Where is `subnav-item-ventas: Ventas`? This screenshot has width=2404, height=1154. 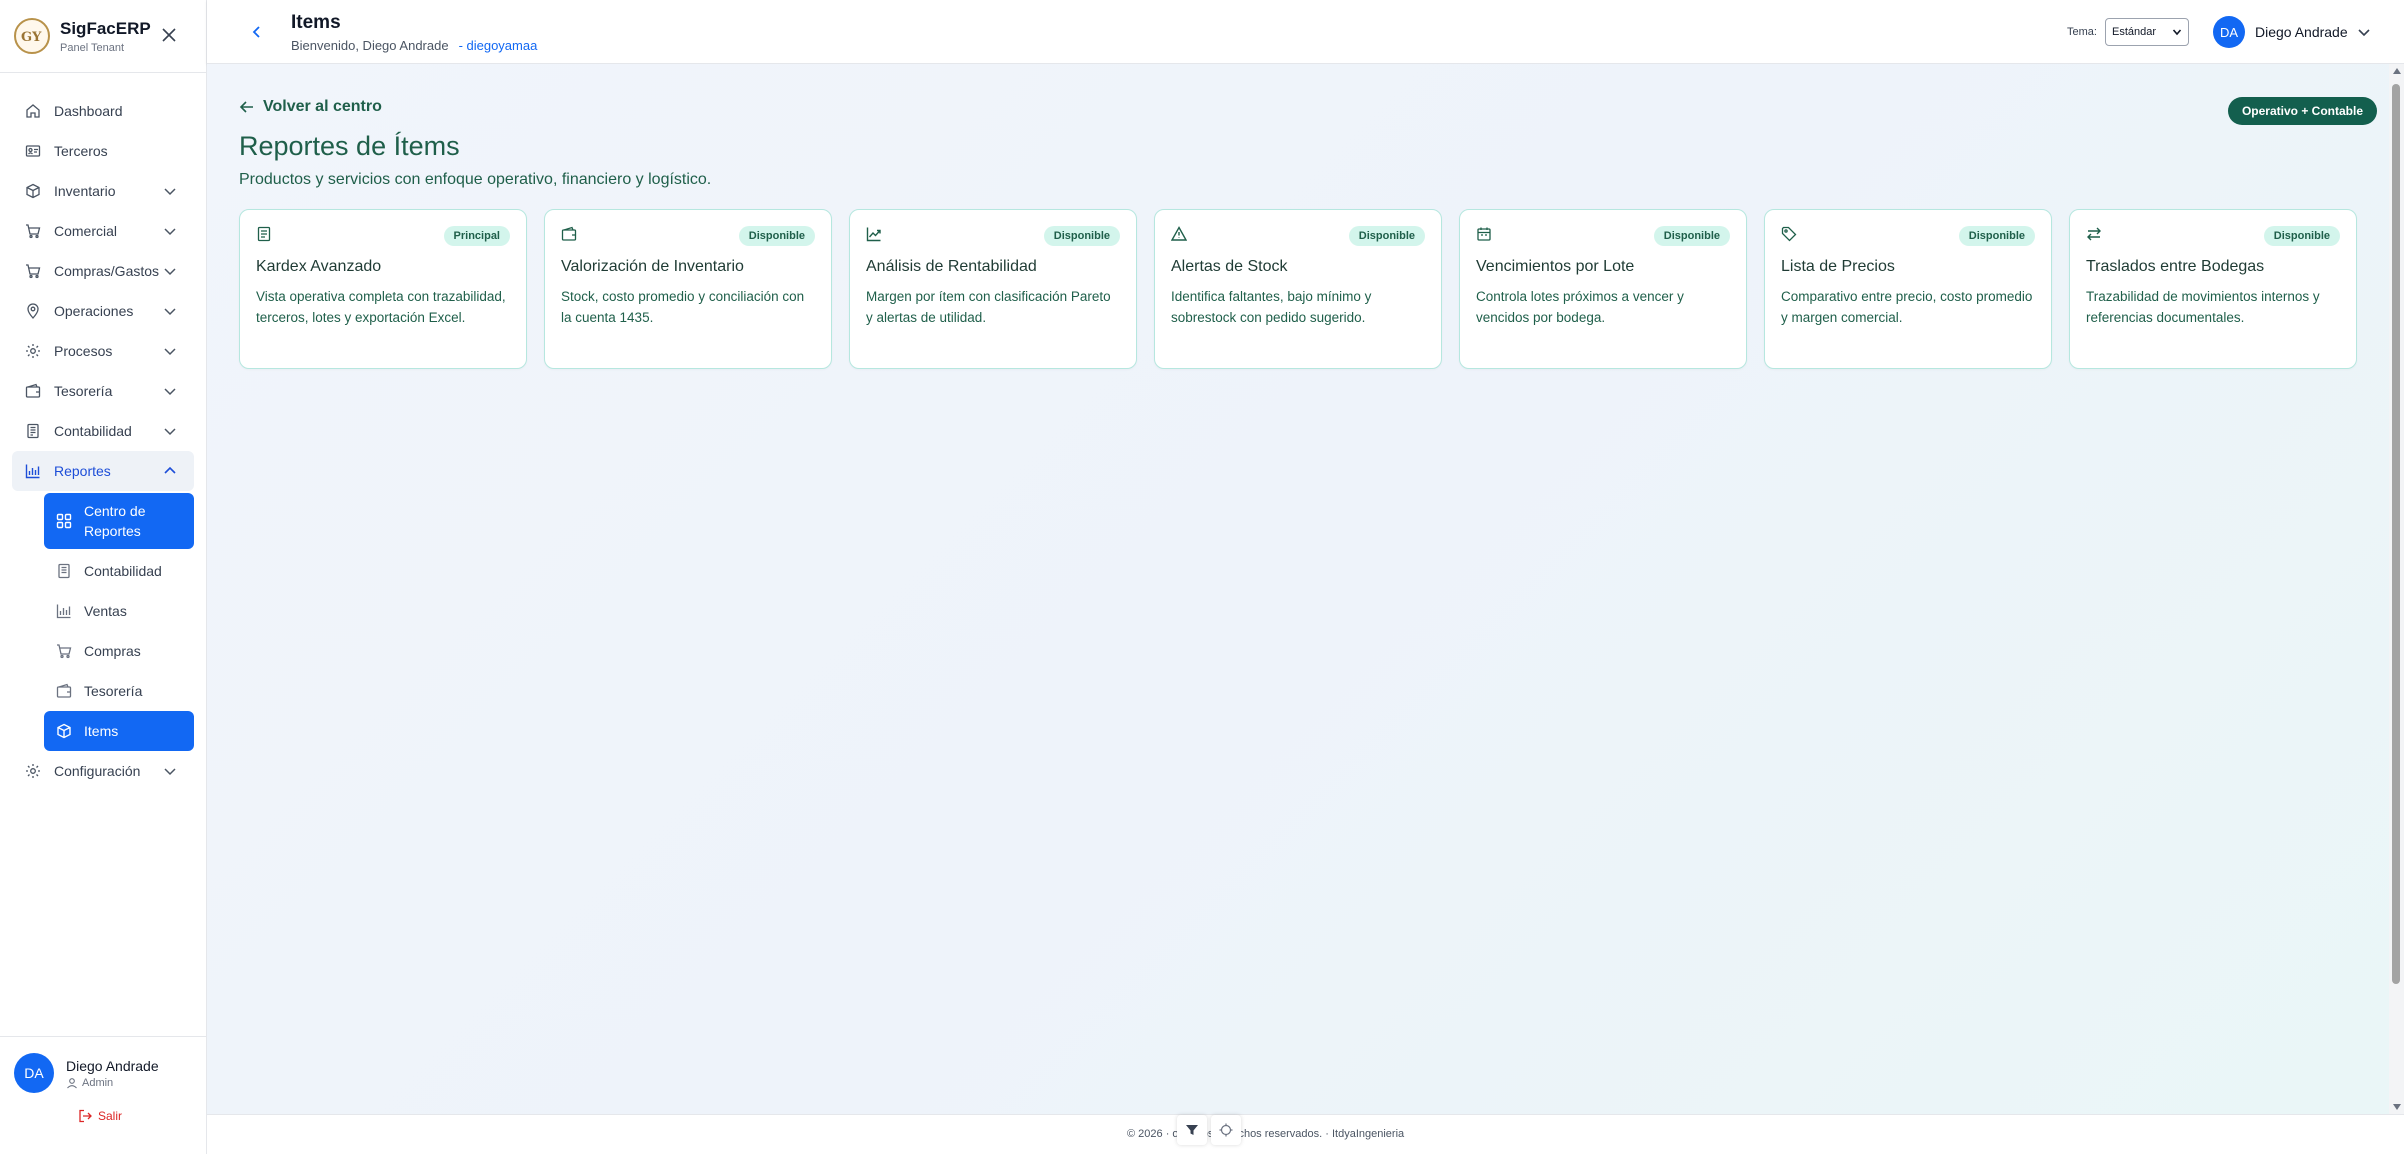 subnav-item-ventas: Ventas is located at coordinates (119, 611).